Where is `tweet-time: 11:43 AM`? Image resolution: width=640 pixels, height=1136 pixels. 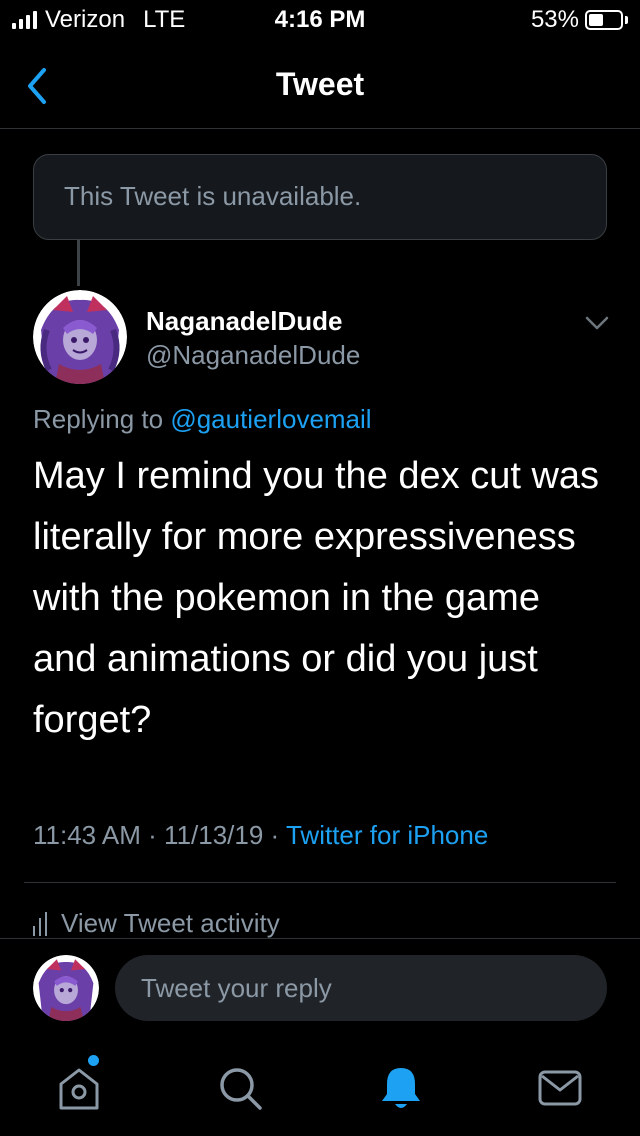 tweet-time: 11:43 AM is located at coordinates (87, 835).